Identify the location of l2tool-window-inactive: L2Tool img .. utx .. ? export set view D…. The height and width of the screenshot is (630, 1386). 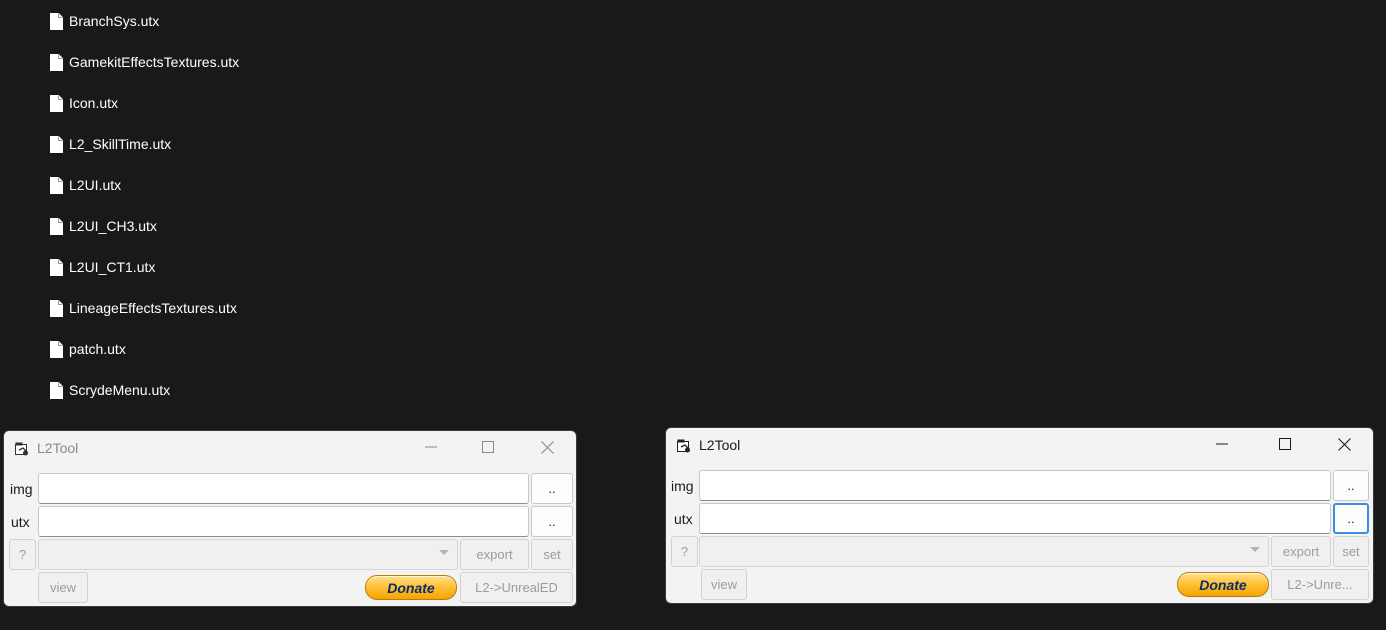
(290, 518).